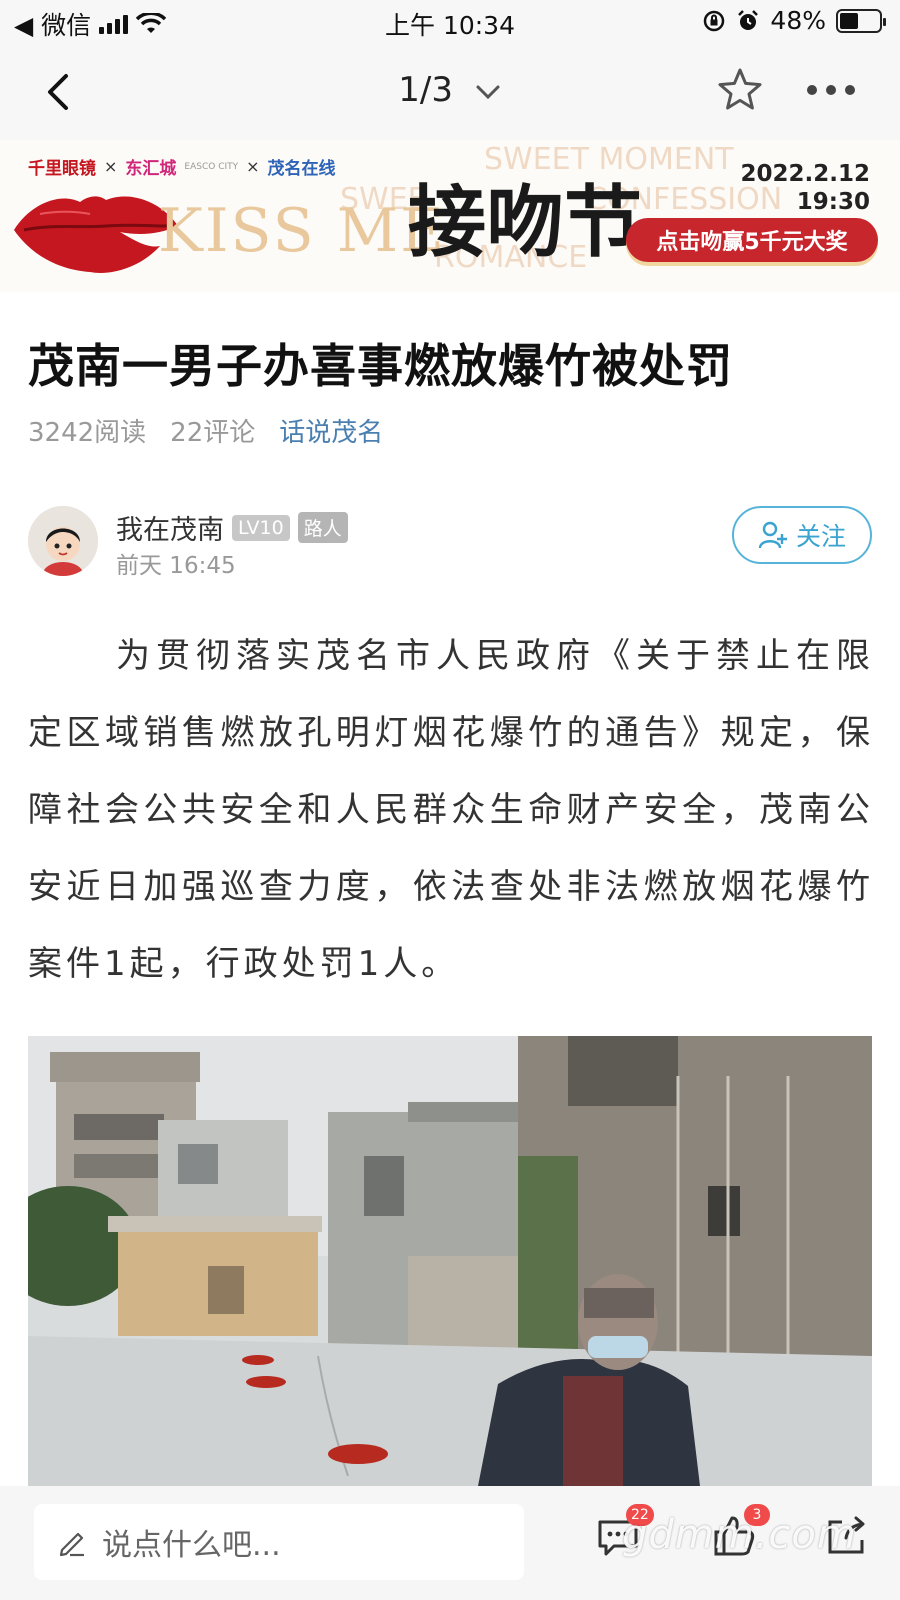  What do you see at coordinates (301, 169) in the screenshot?
I see `sponsor-gdmm: 茂名在线` at bounding box center [301, 169].